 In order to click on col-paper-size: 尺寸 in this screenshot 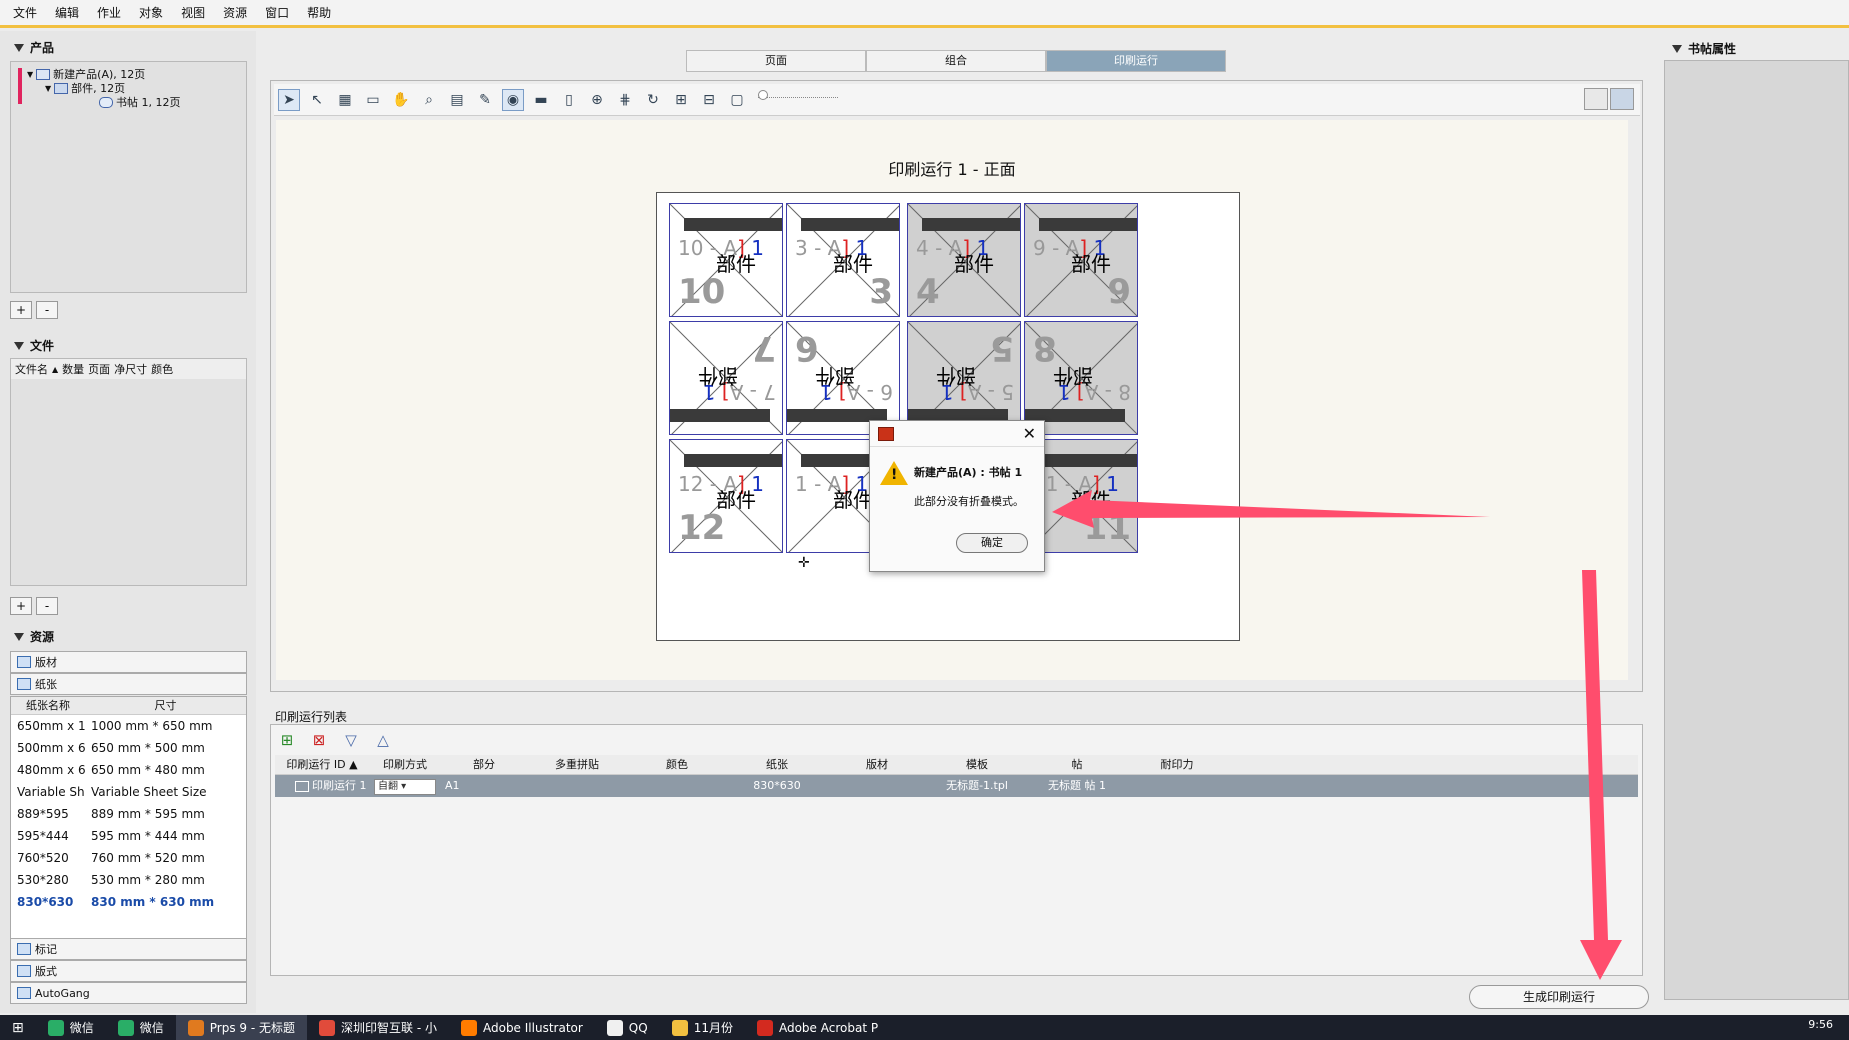, I will do `click(165, 705)`.